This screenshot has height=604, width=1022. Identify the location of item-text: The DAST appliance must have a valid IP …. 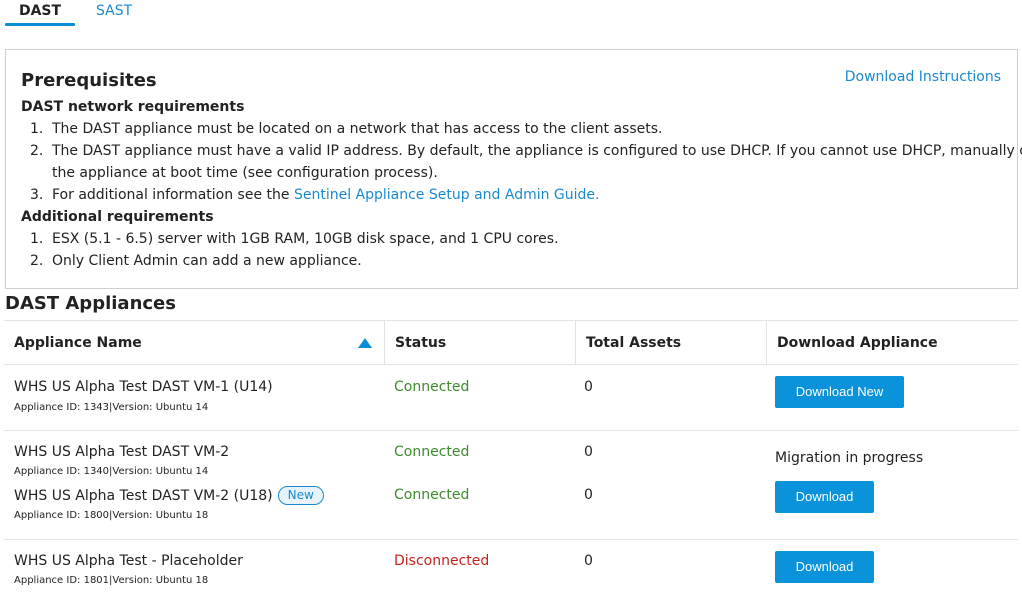
(537, 151).